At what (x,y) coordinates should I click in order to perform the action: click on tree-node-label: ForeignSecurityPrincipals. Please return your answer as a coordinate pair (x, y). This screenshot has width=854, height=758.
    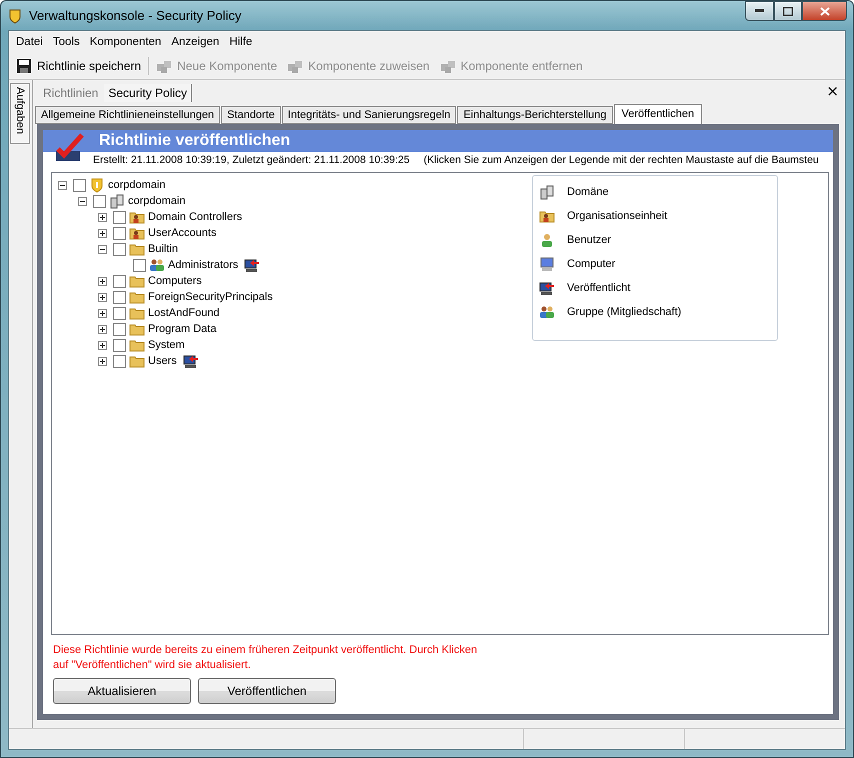
    Looking at the image, I should click on (210, 297).